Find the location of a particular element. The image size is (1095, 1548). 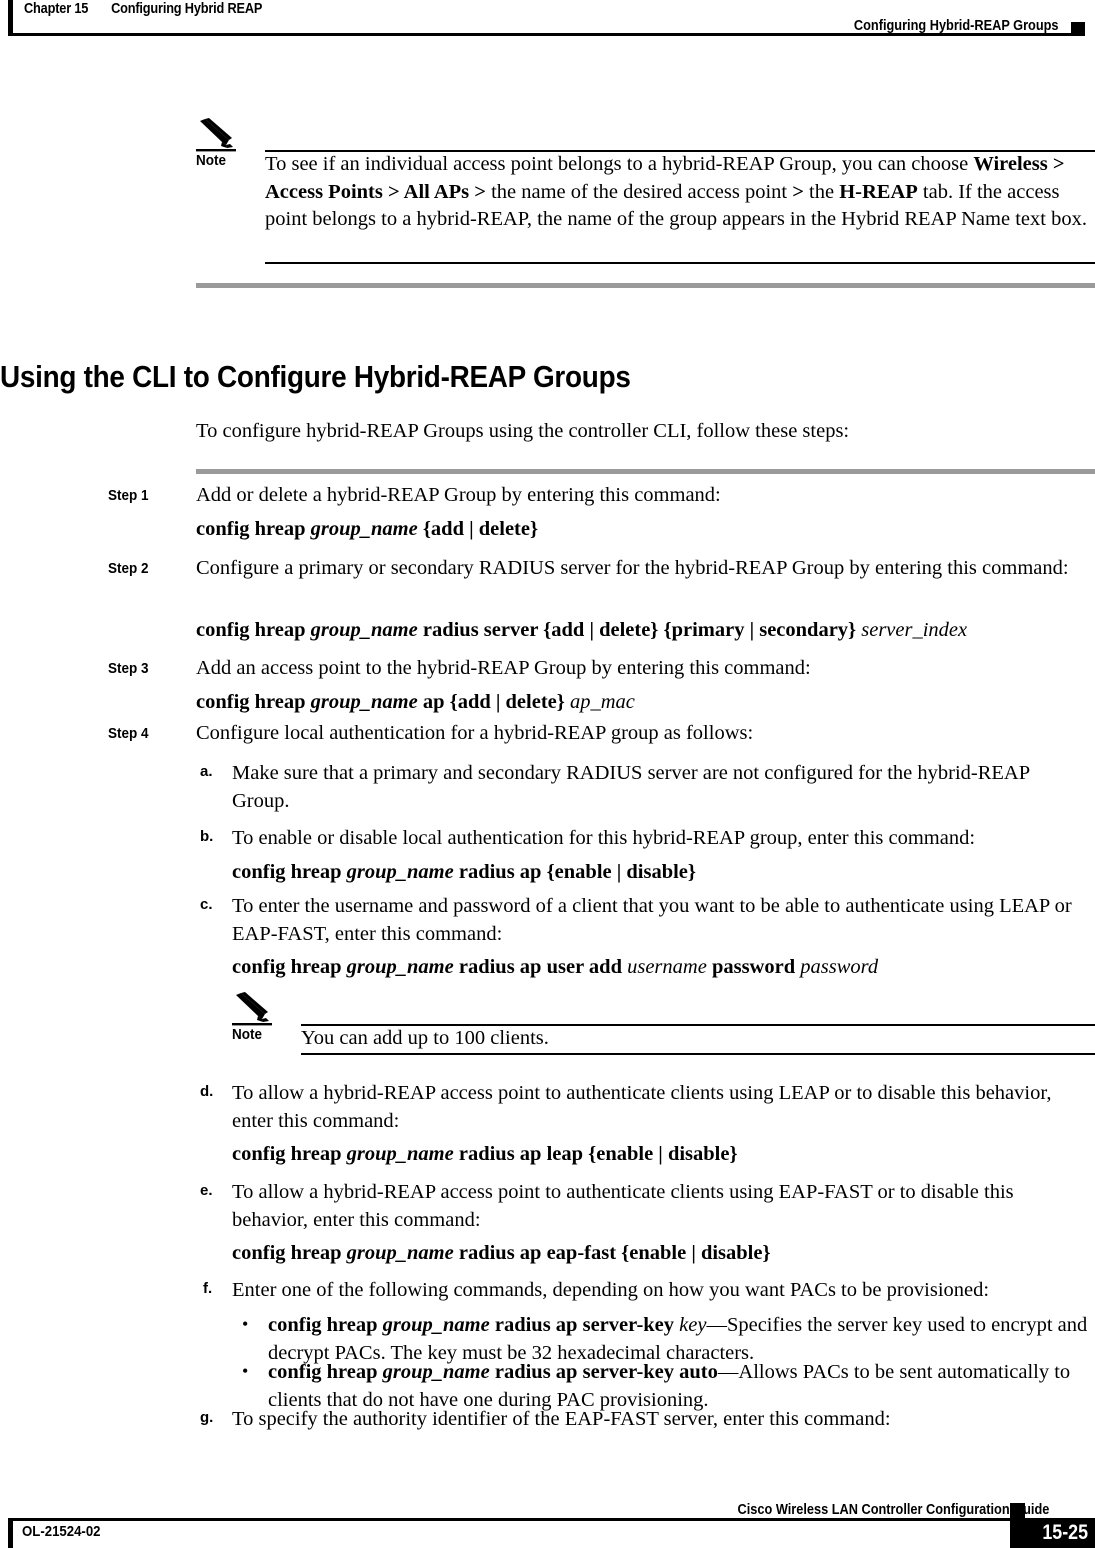

note-label-2: Note is located at coordinates (247, 1034).